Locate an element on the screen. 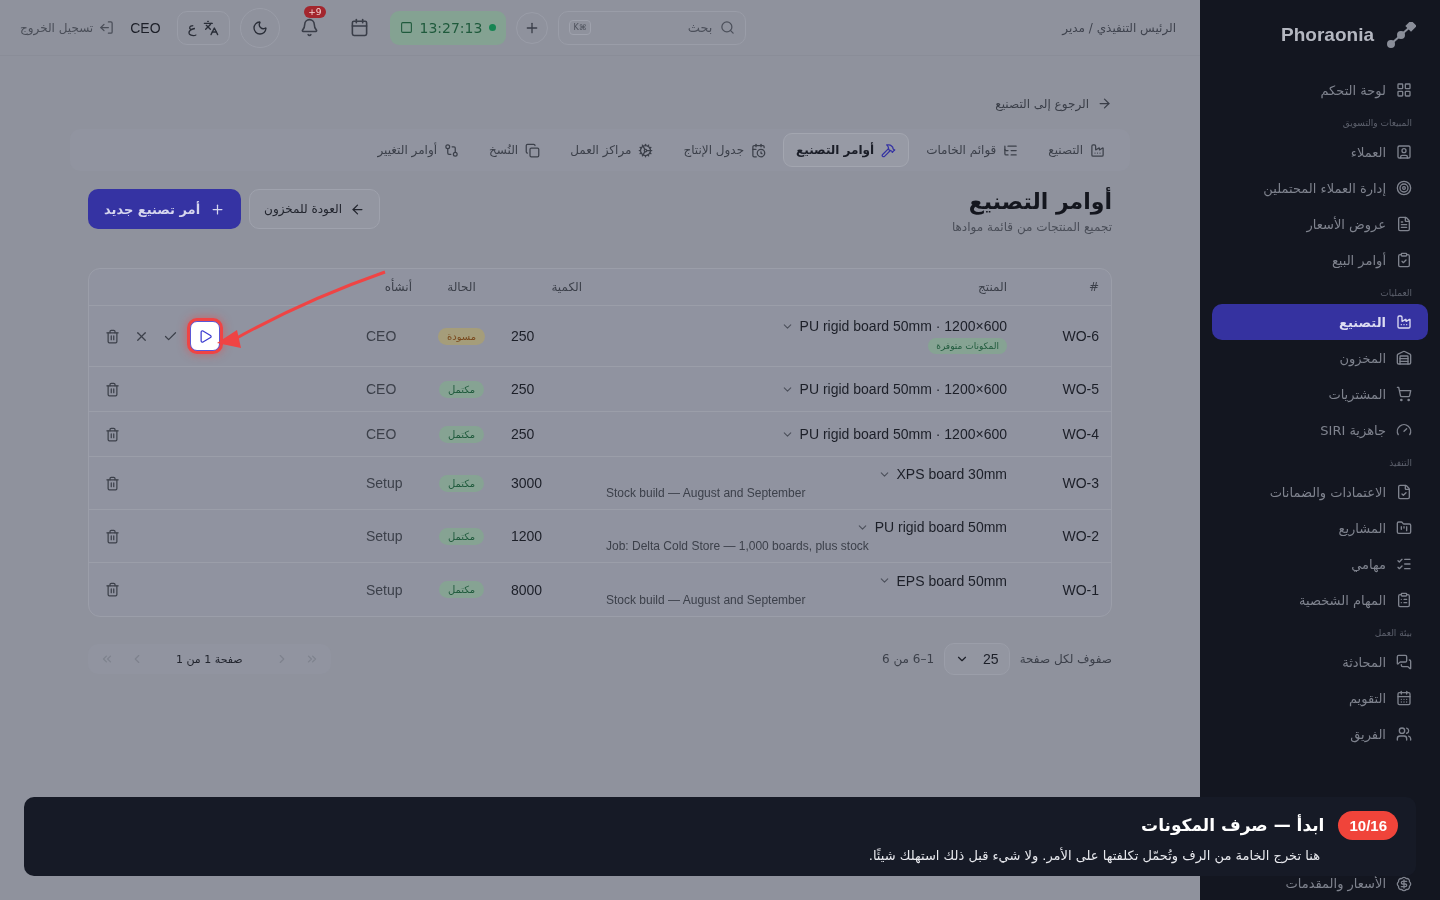 The image size is (1440, 900). grid-icon is located at coordinates (1404, 90).